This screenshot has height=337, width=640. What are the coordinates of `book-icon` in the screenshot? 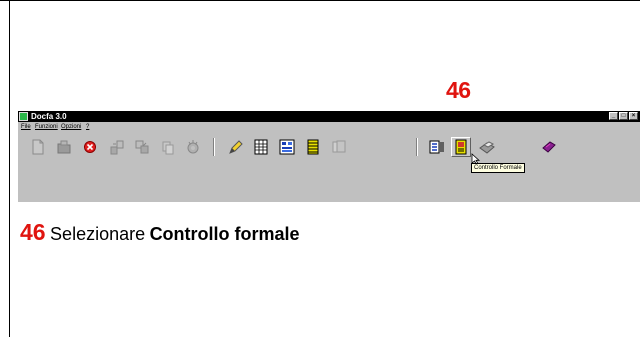 It's located at (549, 147).